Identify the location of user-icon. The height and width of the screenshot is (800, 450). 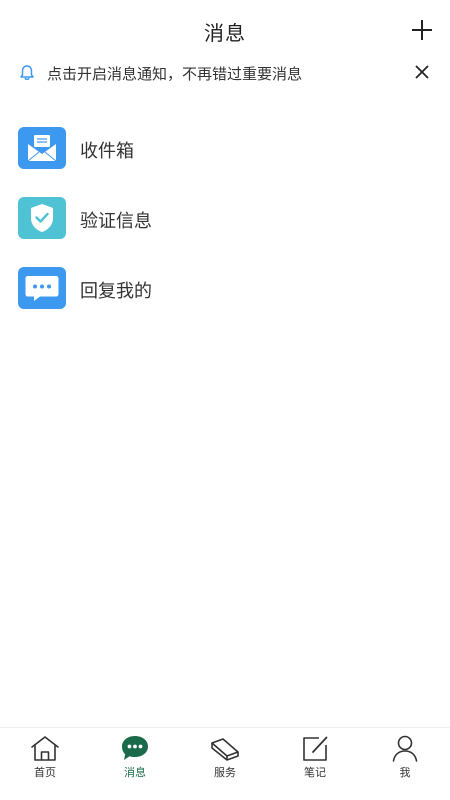
(405, 748).